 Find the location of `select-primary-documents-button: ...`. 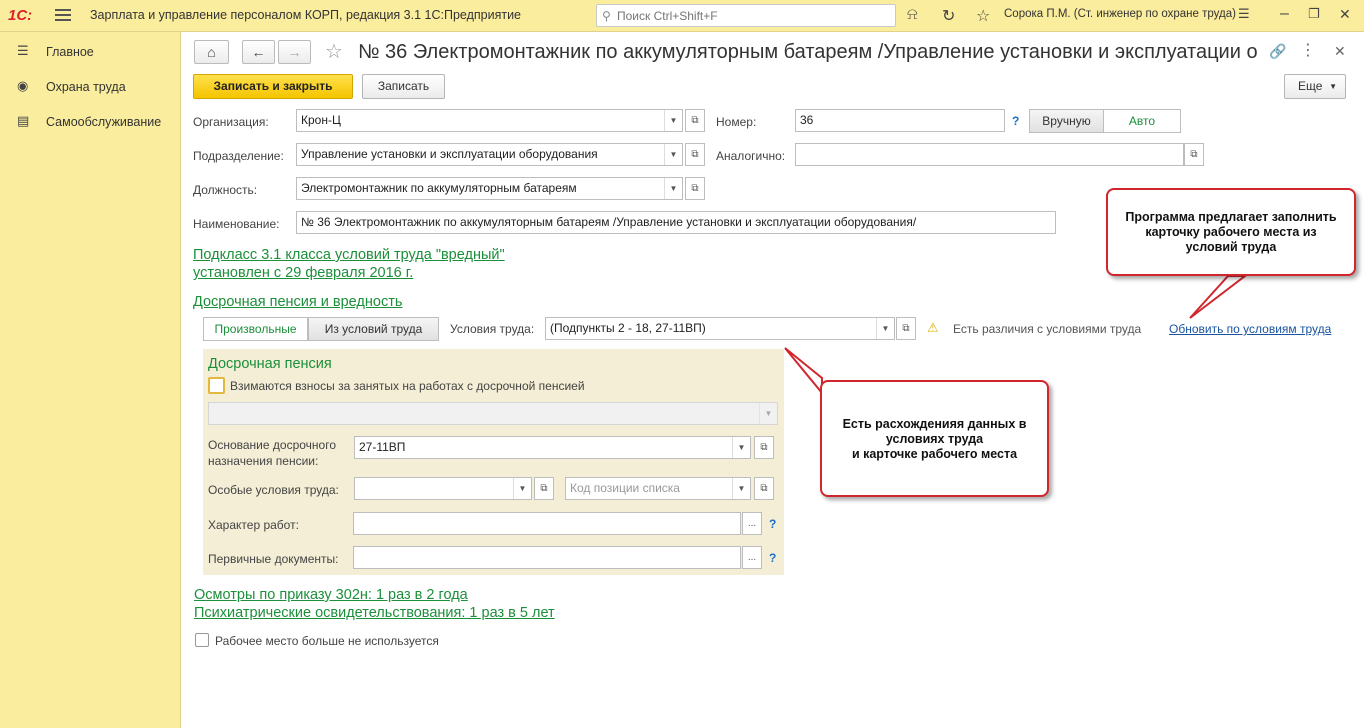

select-primary-documents-button: ... is located at coordinates (752, 557).